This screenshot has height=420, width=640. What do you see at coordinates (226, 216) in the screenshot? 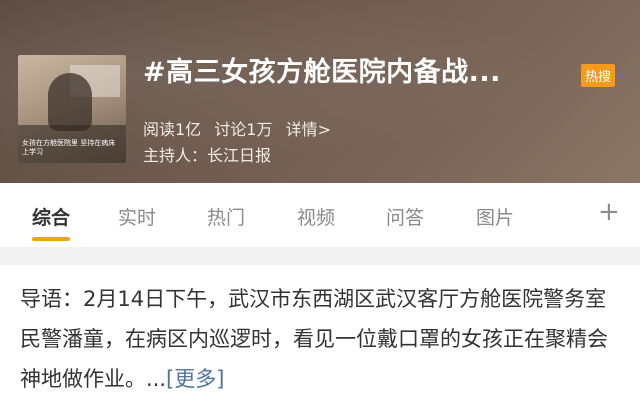
I see `tab-popular: 热门` at bounding box center [226, 216].